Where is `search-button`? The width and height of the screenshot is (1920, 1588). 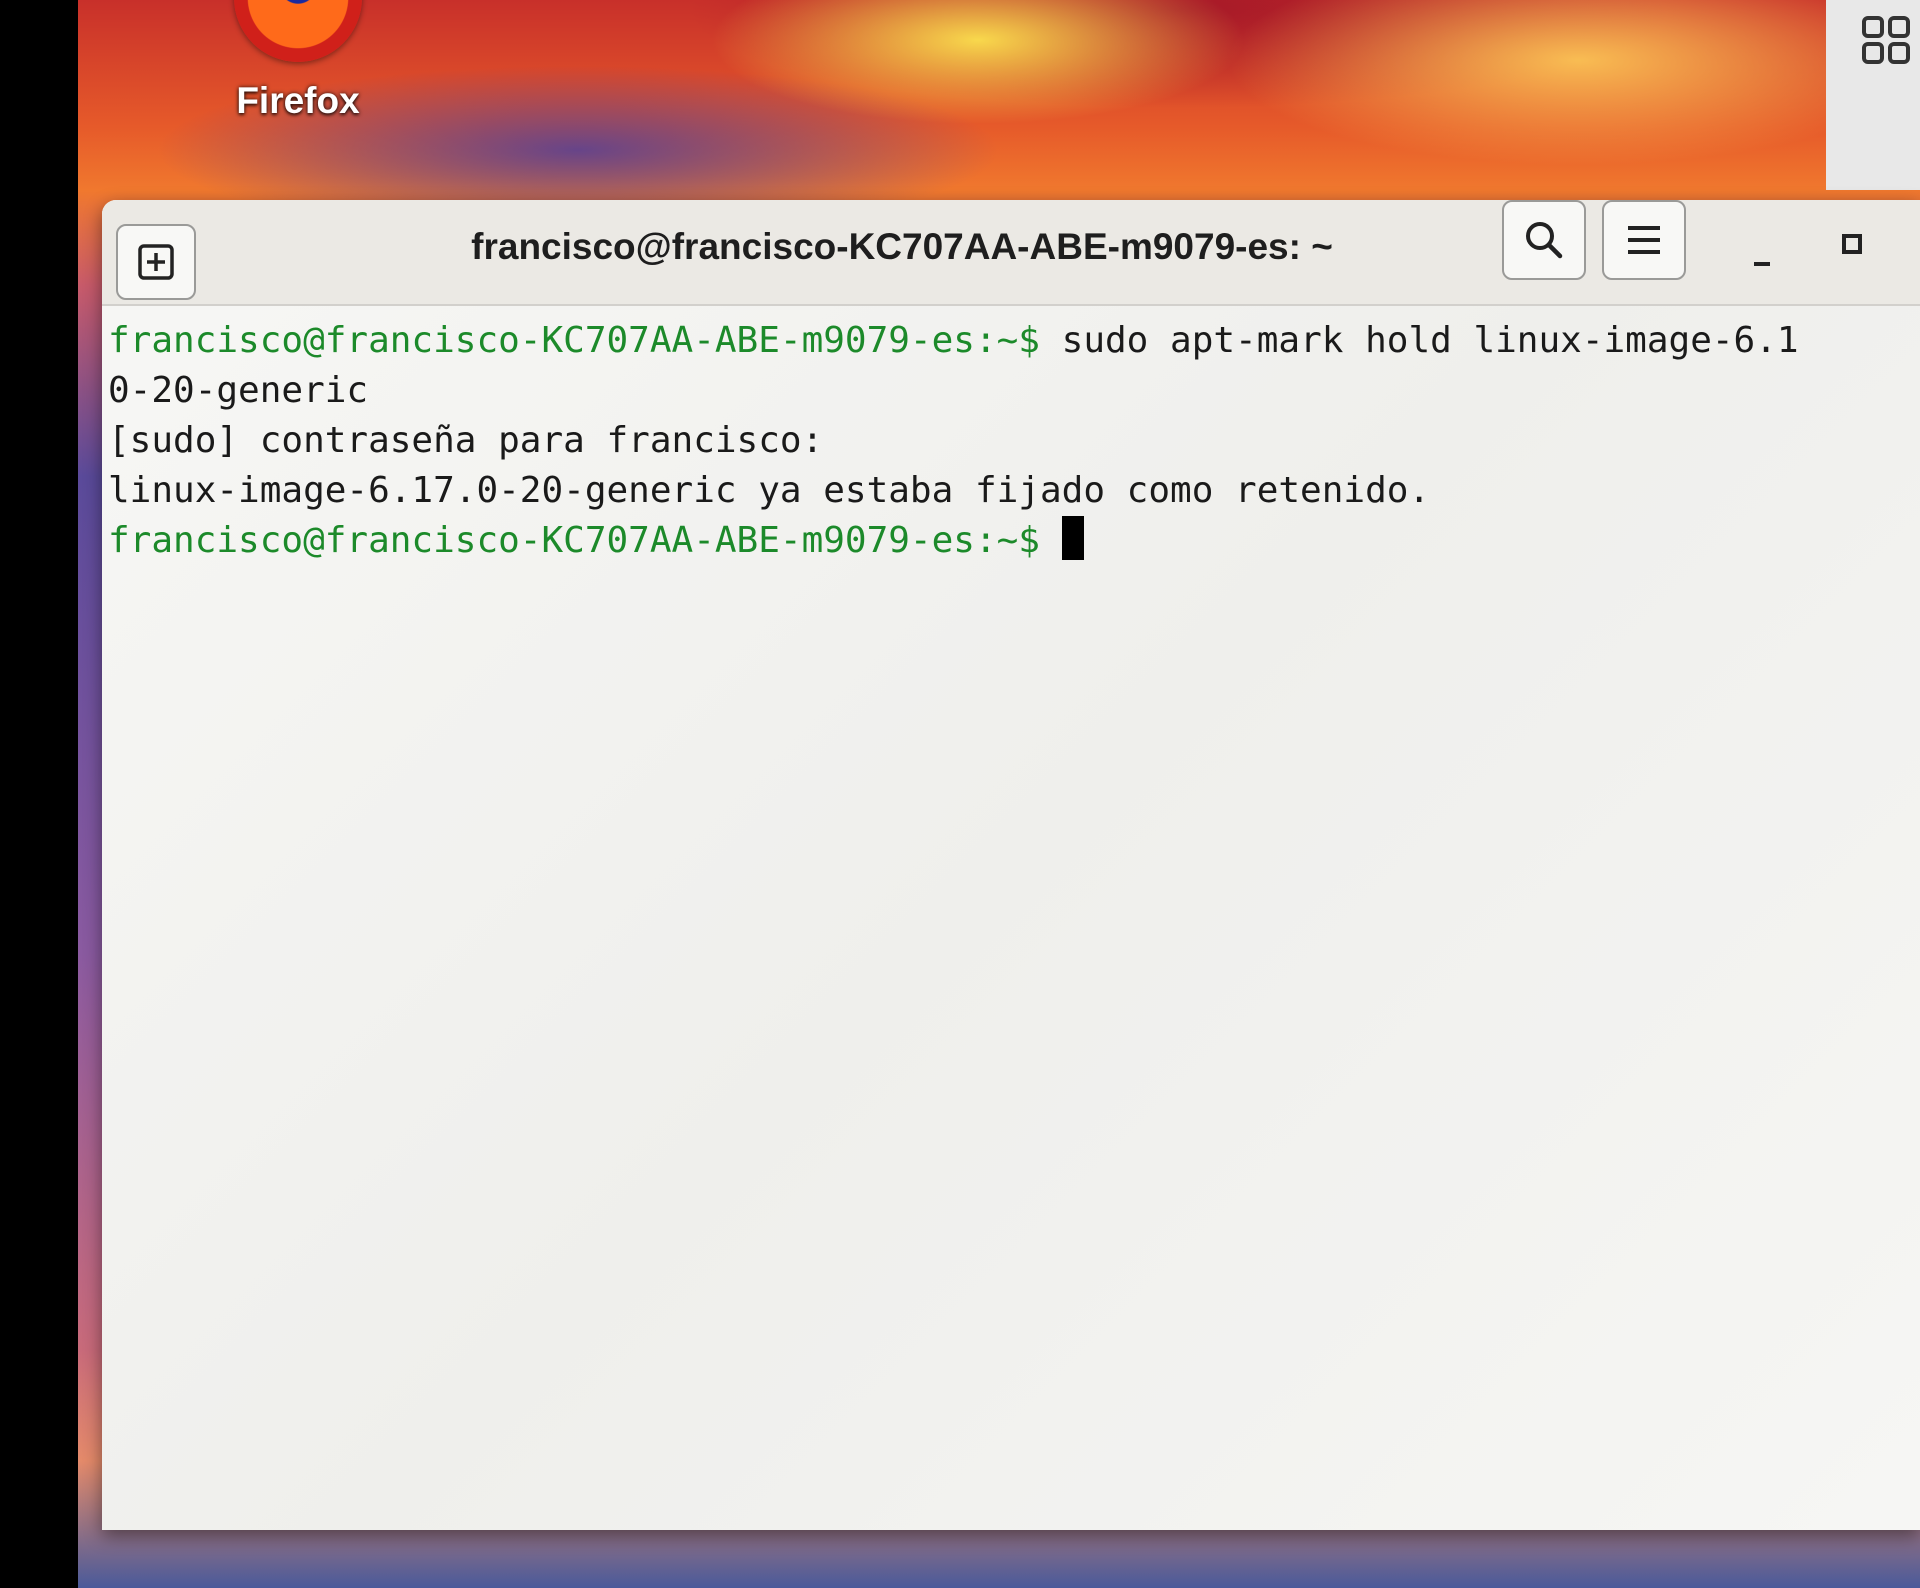
search-button is located at coordinates (1544, 240).